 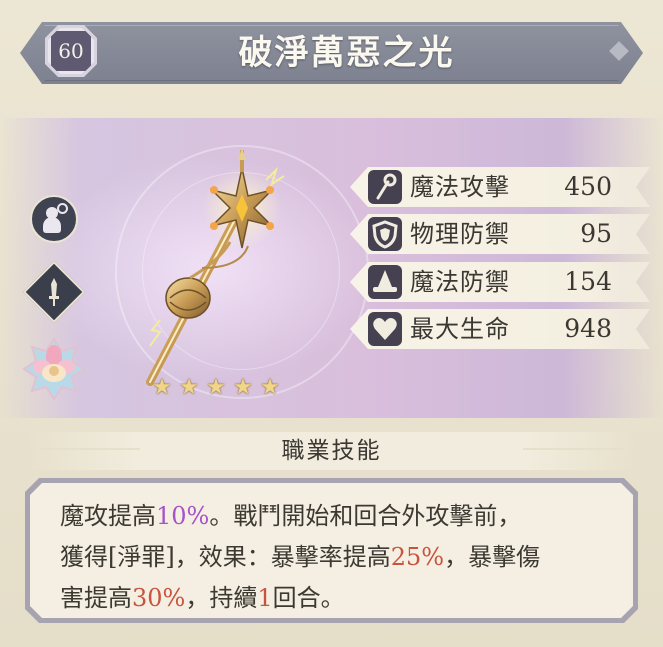 I want to click on skill-line-1: 魔攻提高10%。戰鬥開始和回合外攻擊前，, so click(x=291, y=516).